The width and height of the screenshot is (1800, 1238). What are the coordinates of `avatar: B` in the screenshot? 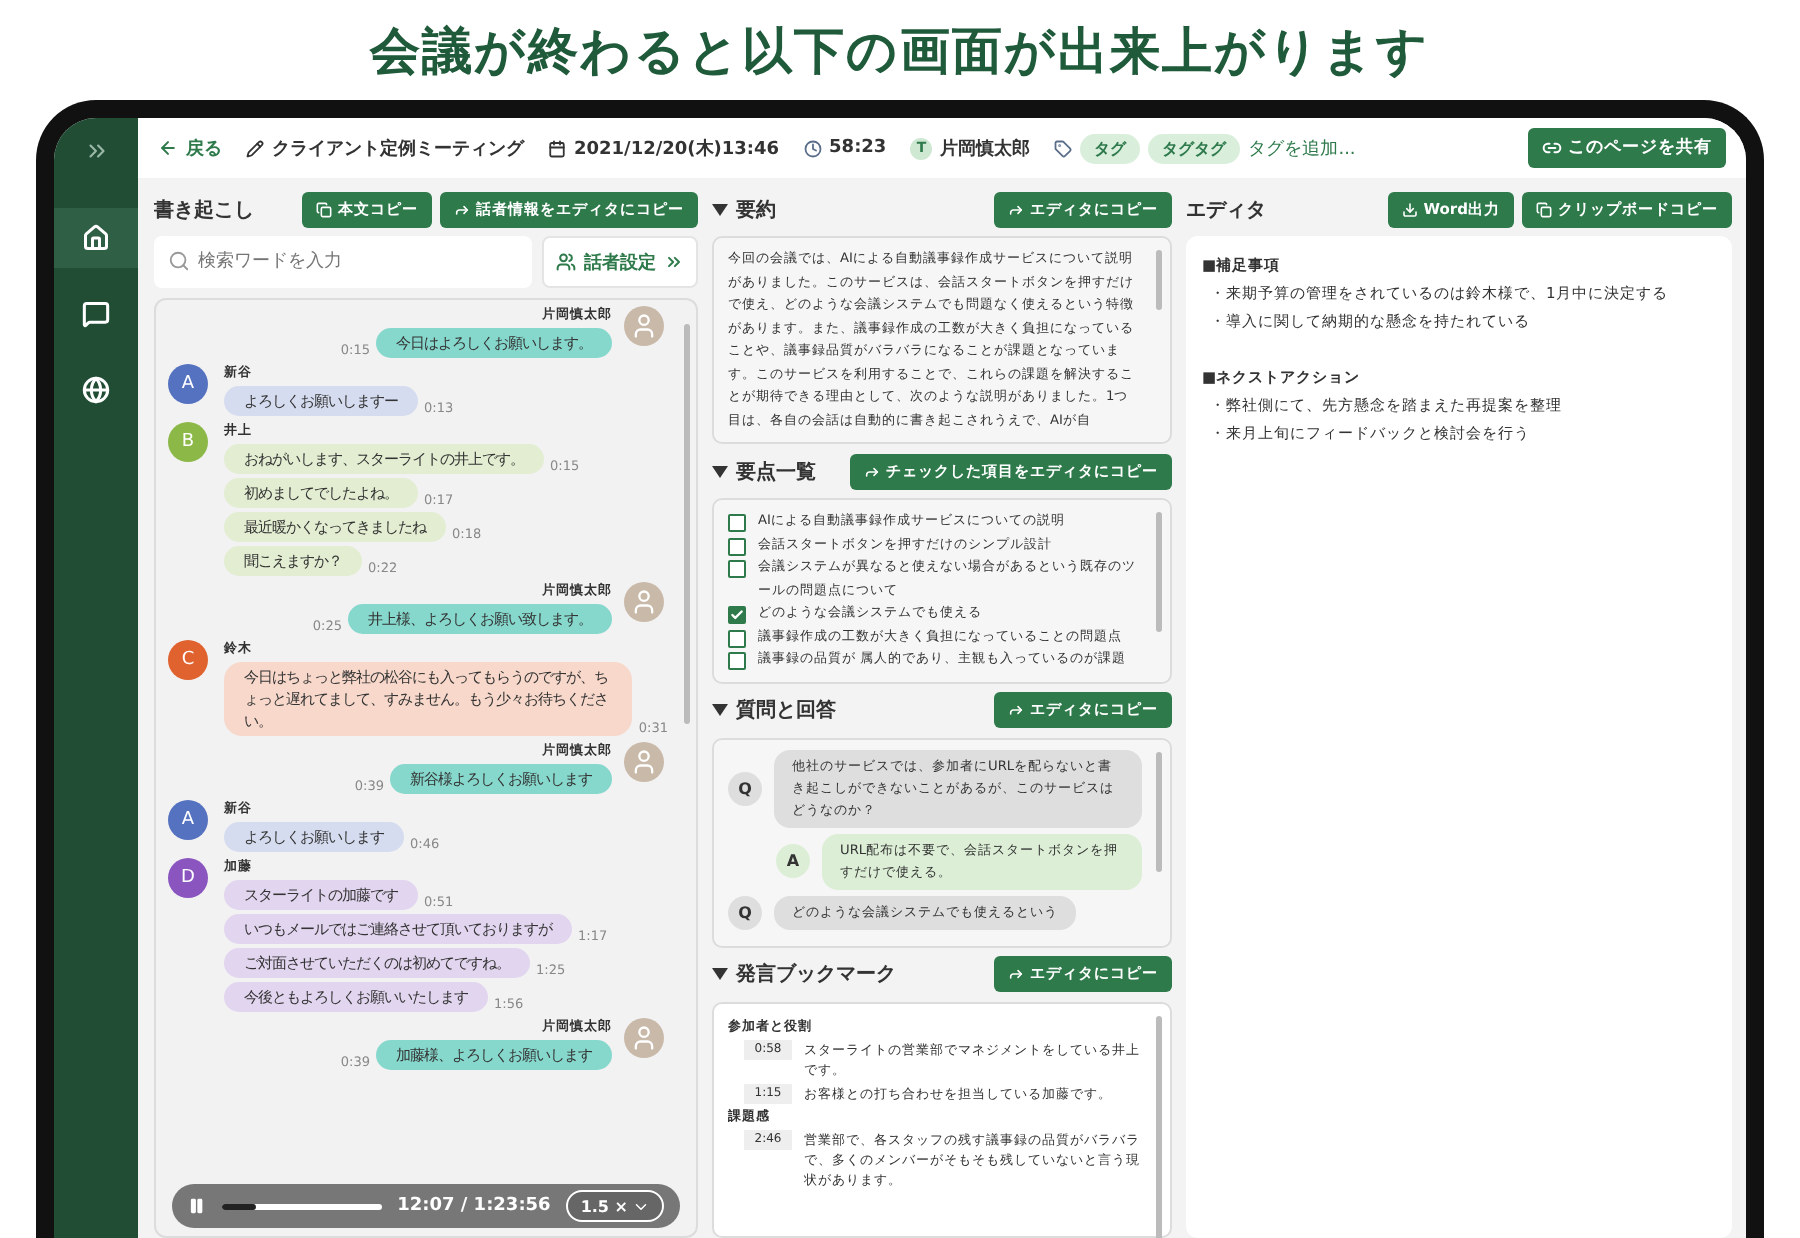 It's located at (188, 442).